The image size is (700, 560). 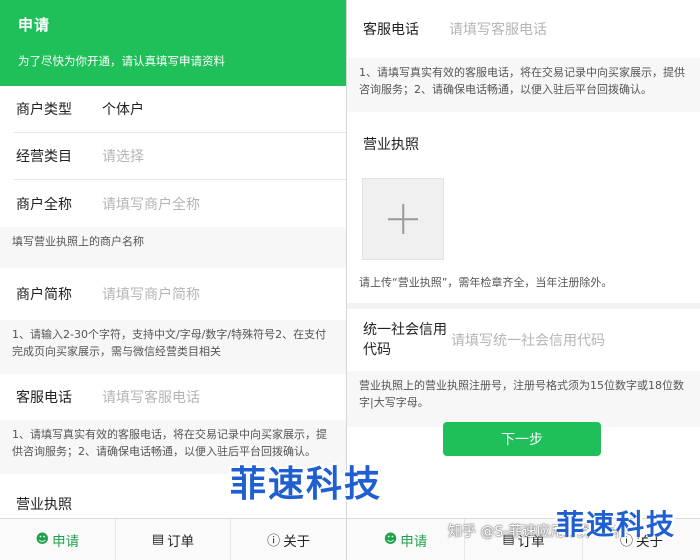 What do you see at coordinates (44, 110) in the screenshot?
I see `merchant-type-label: 商户类型` at bounding box center [44, 110].